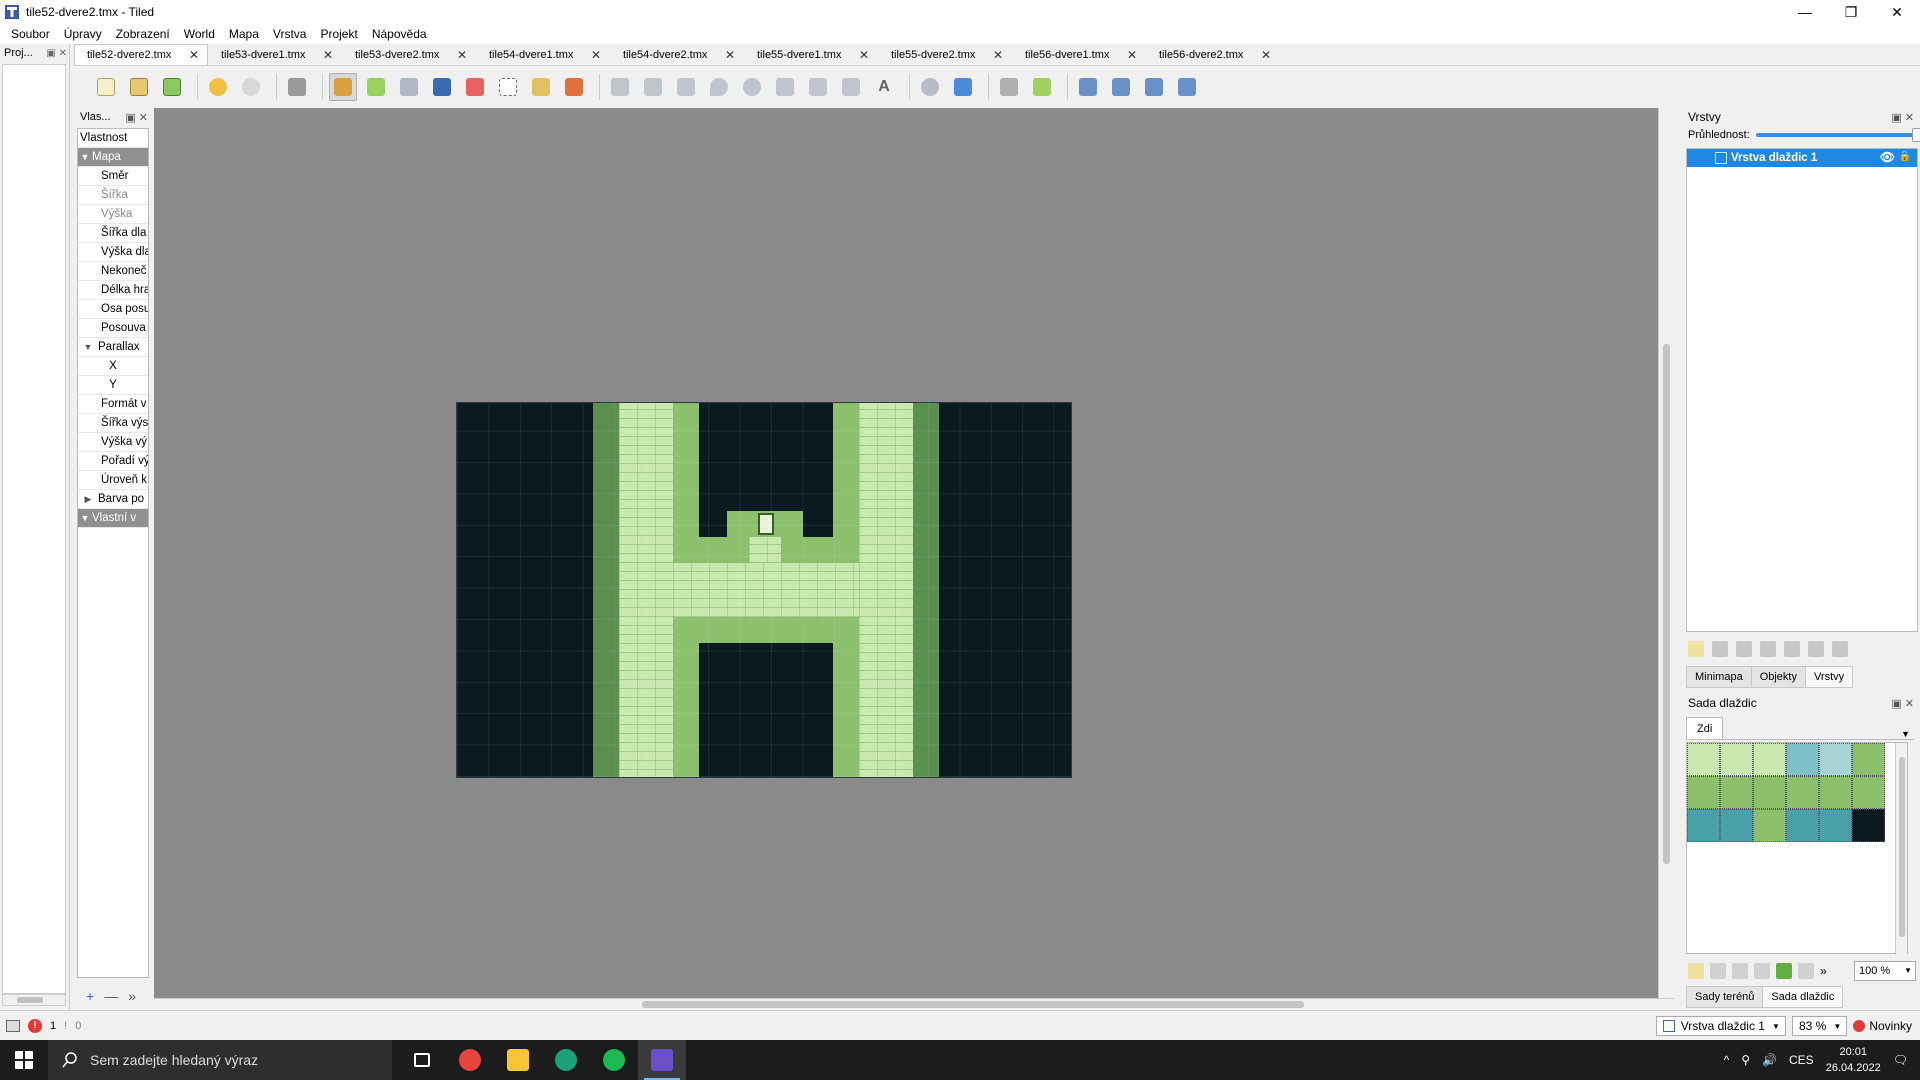 The image size is (1920, 1080). I want to click on tab-tile54-dvere2: tile54-dvere2.tmx ✕, so click(677, 54).